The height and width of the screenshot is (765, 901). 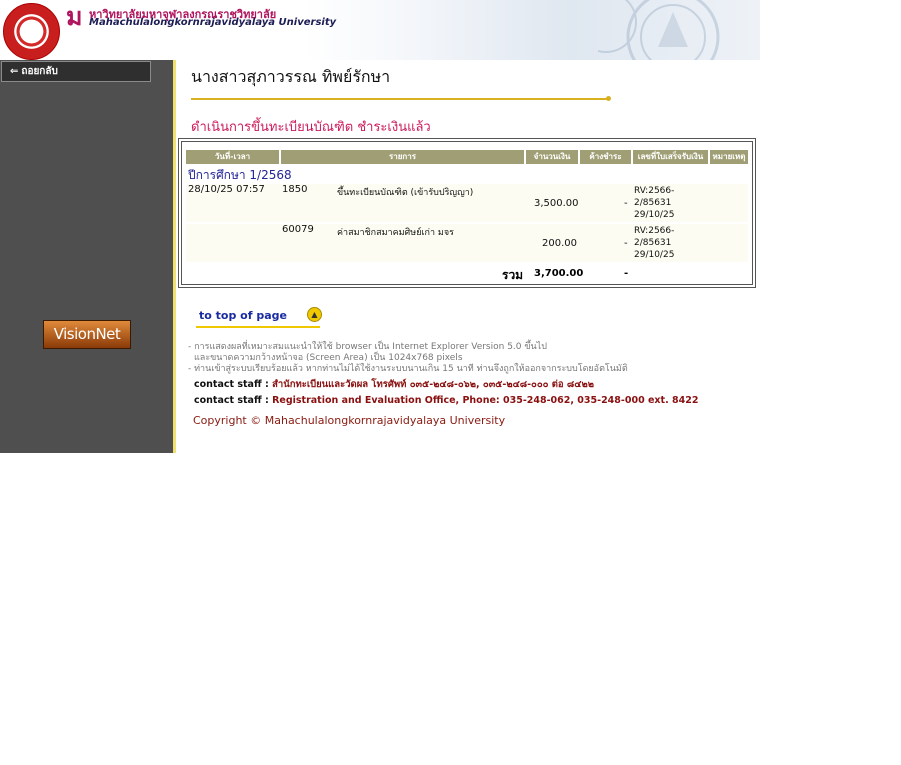 What do you see at coordinates (729, 157) in the screenshot?
I see `column-header-note: หมายเหตุ` at bounding box center [729, 157].